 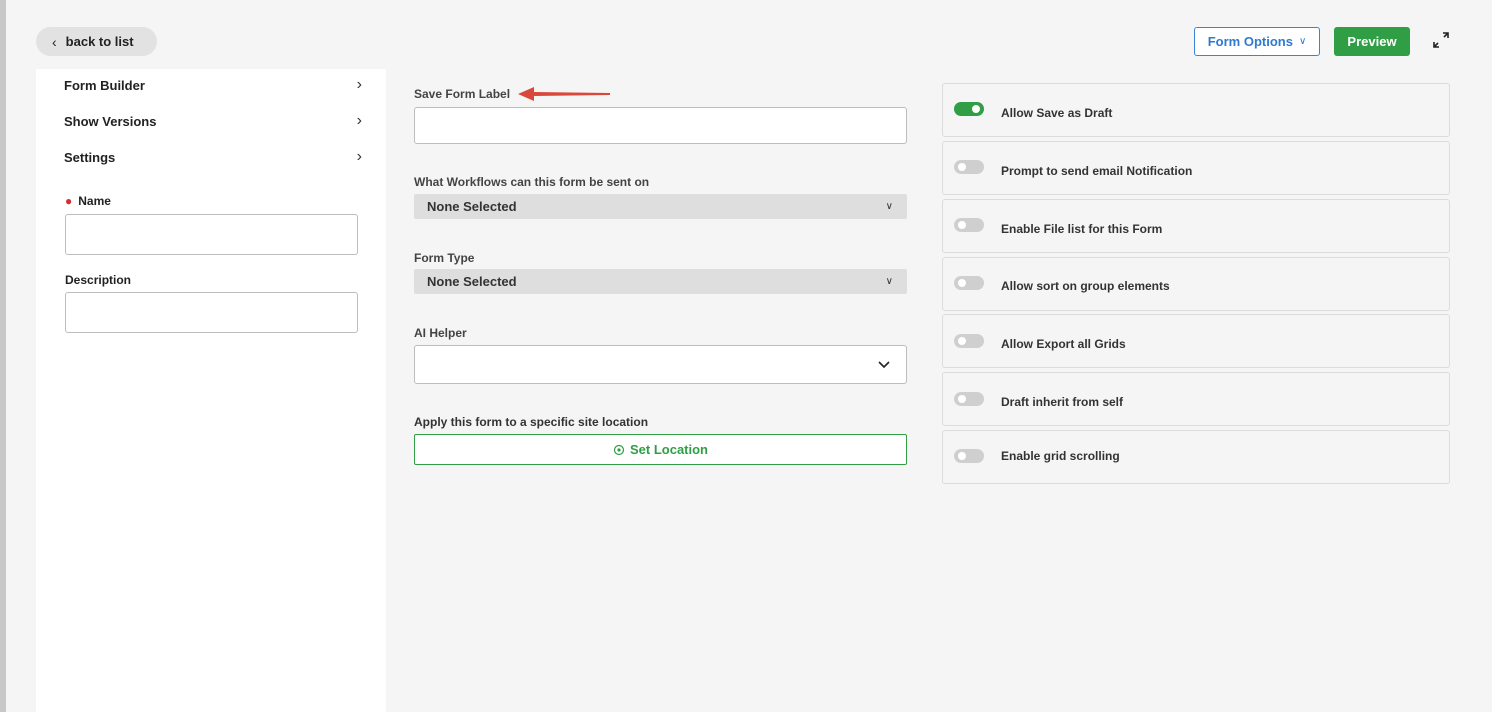 What do you see at coordinates (99, 41) in the screenshot?
I see `back-to-list-label: back to list` at bounding box center [99, 41].